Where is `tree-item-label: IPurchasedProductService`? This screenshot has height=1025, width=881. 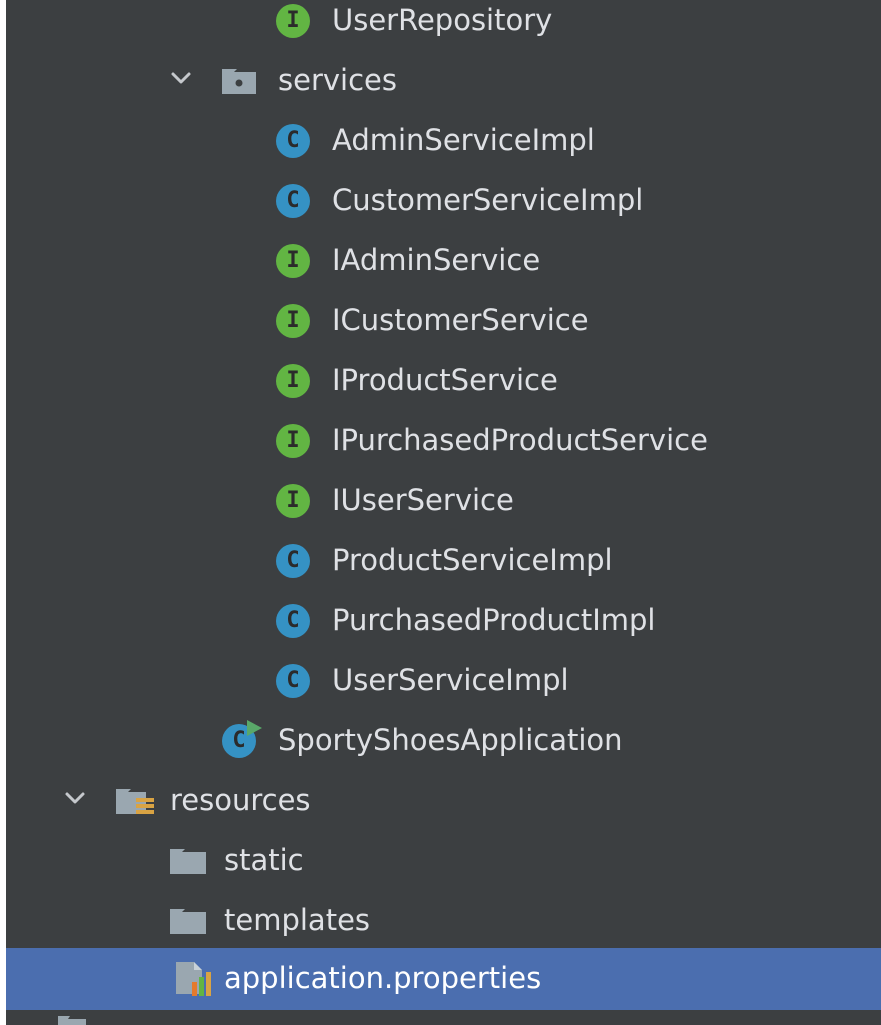 tree-item-label: IPurchasedProductService is located at coordinates (520, 440).